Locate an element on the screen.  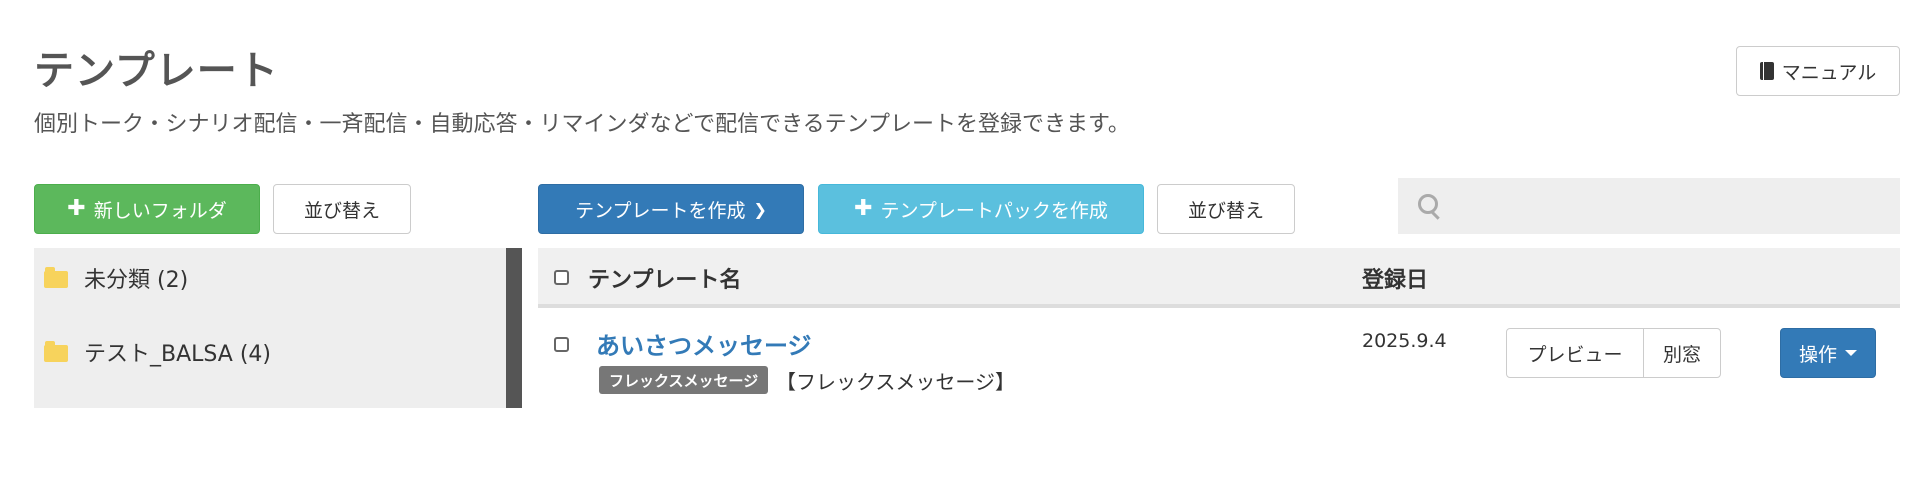
new-folder-button: ✚ 新しいフォルダ is located at coordinates (147, 209).